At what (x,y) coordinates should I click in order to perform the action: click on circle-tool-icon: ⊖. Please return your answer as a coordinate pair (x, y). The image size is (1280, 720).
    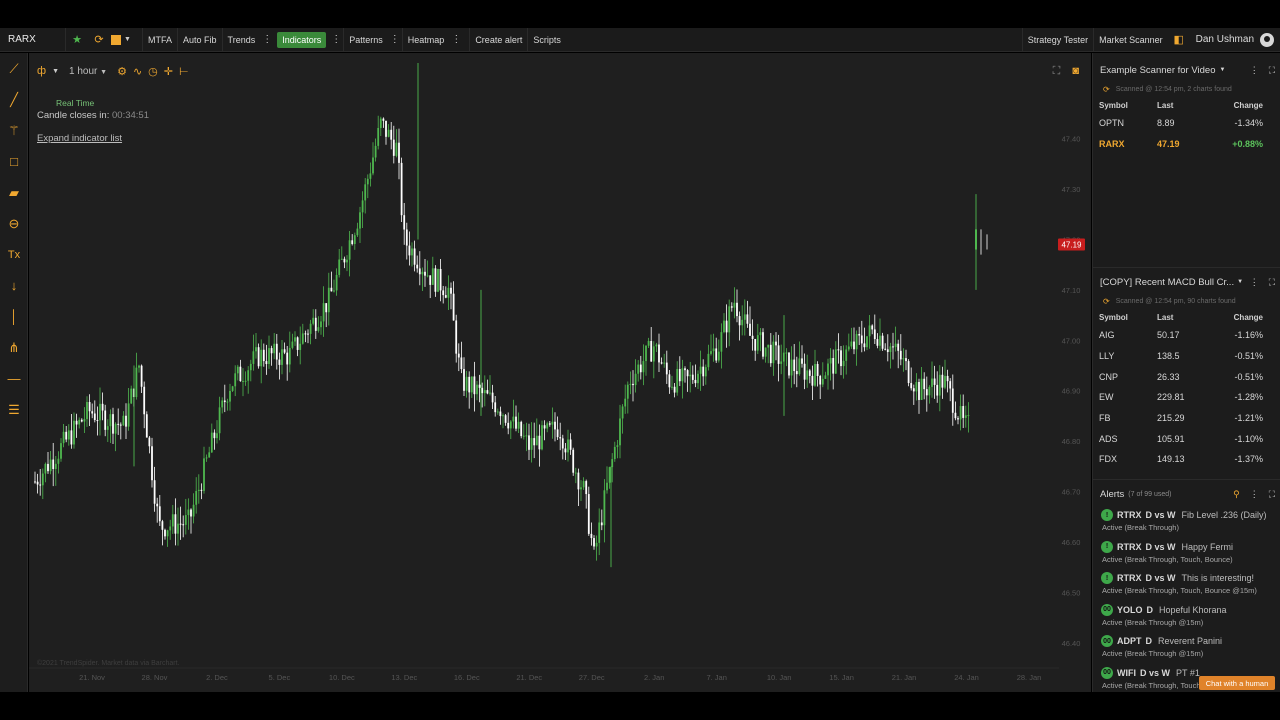
    Looking at the image, I should click on (14, 223).